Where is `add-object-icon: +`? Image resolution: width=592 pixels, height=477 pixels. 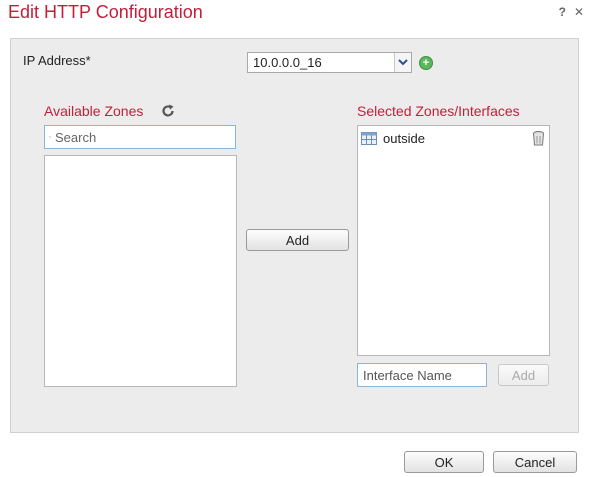 add-object-icon: + is located at coordinates (426, 63).